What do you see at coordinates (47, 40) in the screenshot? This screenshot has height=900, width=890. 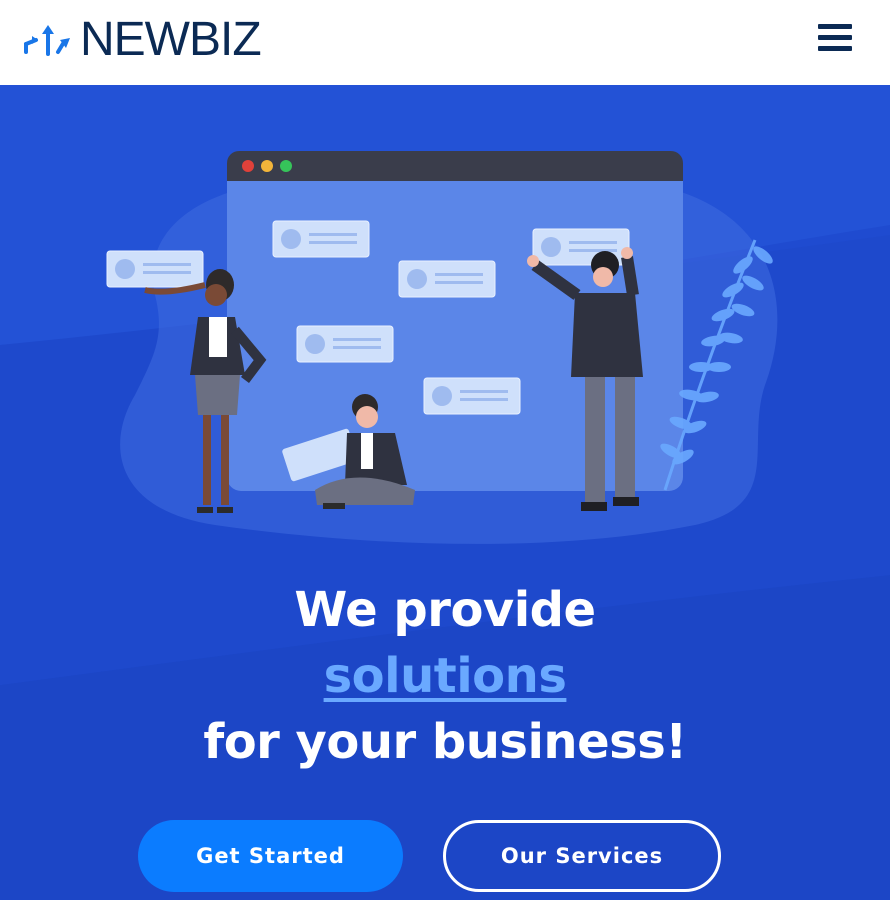 I see `arrows-logo-icon` at bounding box center [47, 40].